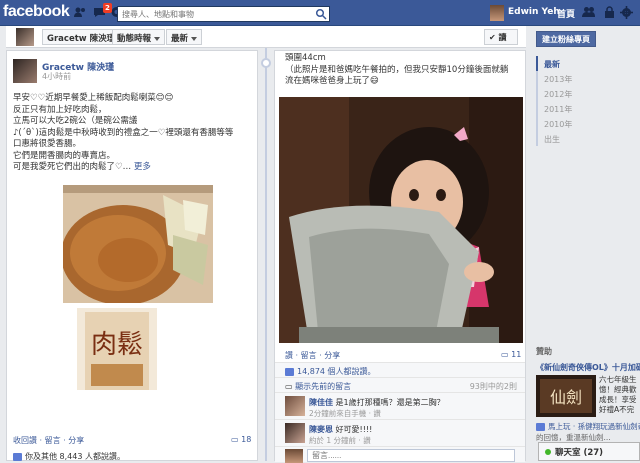 Image resolution: width=640 pixels, height=463 pixels. I want to click on timeline-dropdown: 動態時報, so click(139, 37).